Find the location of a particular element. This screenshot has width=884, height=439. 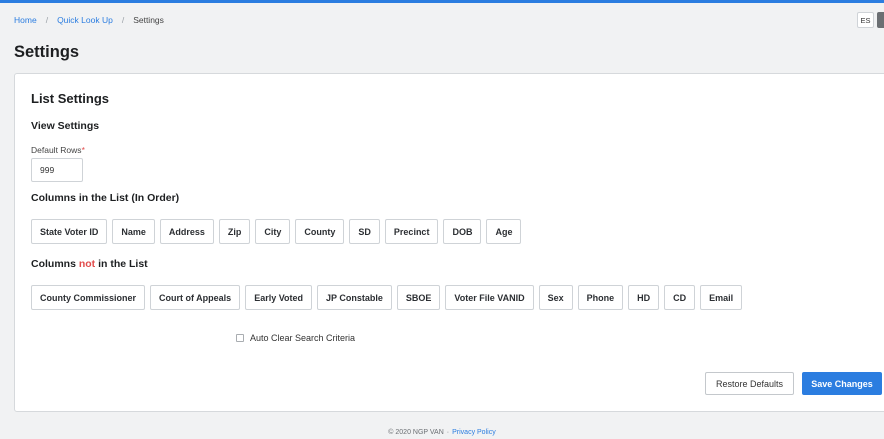

column-chip-email: Email is located at coordinates (721, 297).